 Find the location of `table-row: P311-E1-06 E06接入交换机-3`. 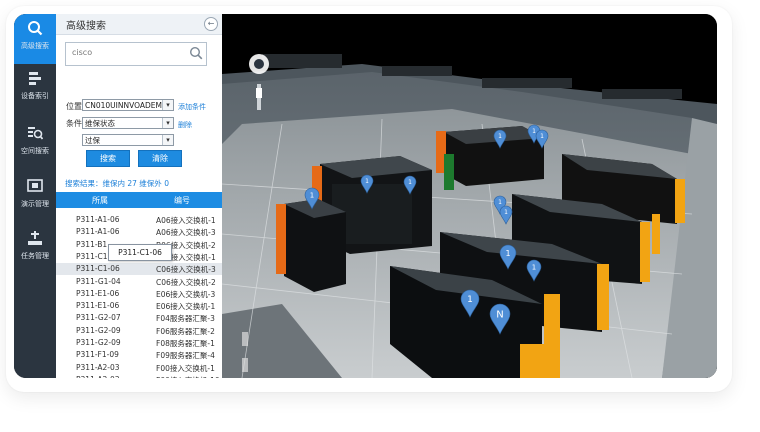

table-row: P311-E1-06 E06接入交换机-3 is located at coordinates (139, 294).